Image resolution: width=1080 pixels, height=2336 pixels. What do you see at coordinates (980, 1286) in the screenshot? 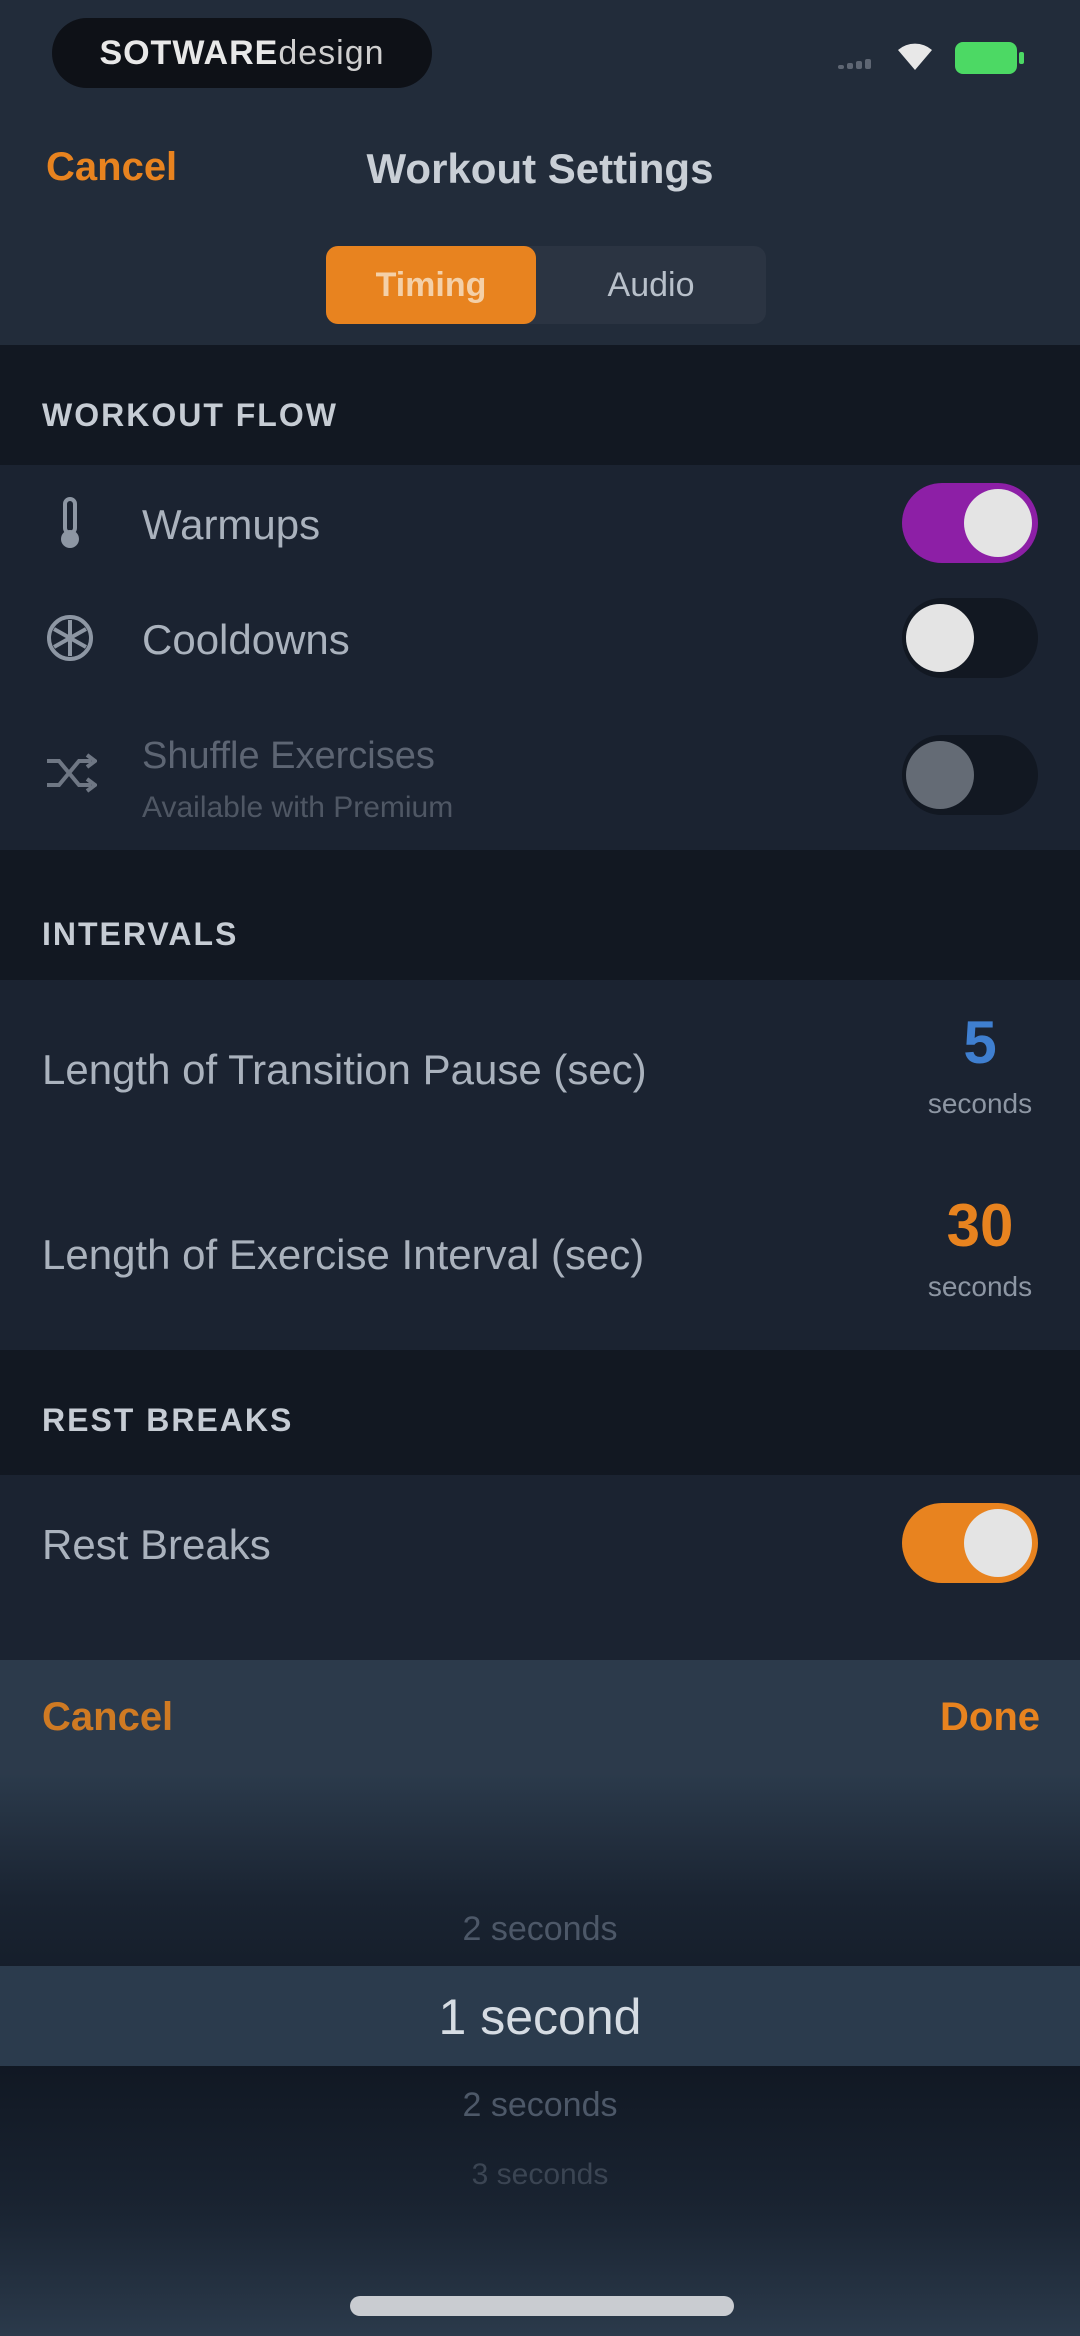
I see `exercise-interval-unit: seconds` at bounding box center [980, 1286].